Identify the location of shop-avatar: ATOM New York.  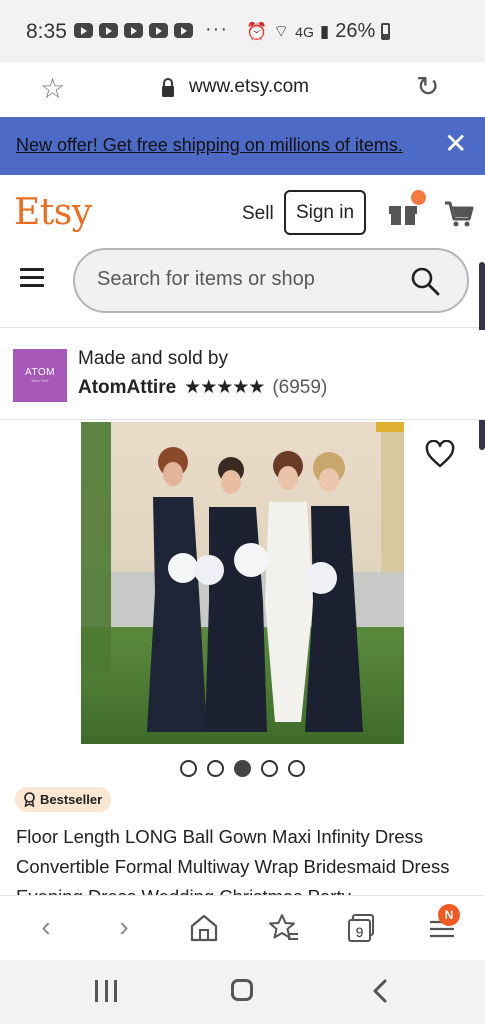
(40, 375).